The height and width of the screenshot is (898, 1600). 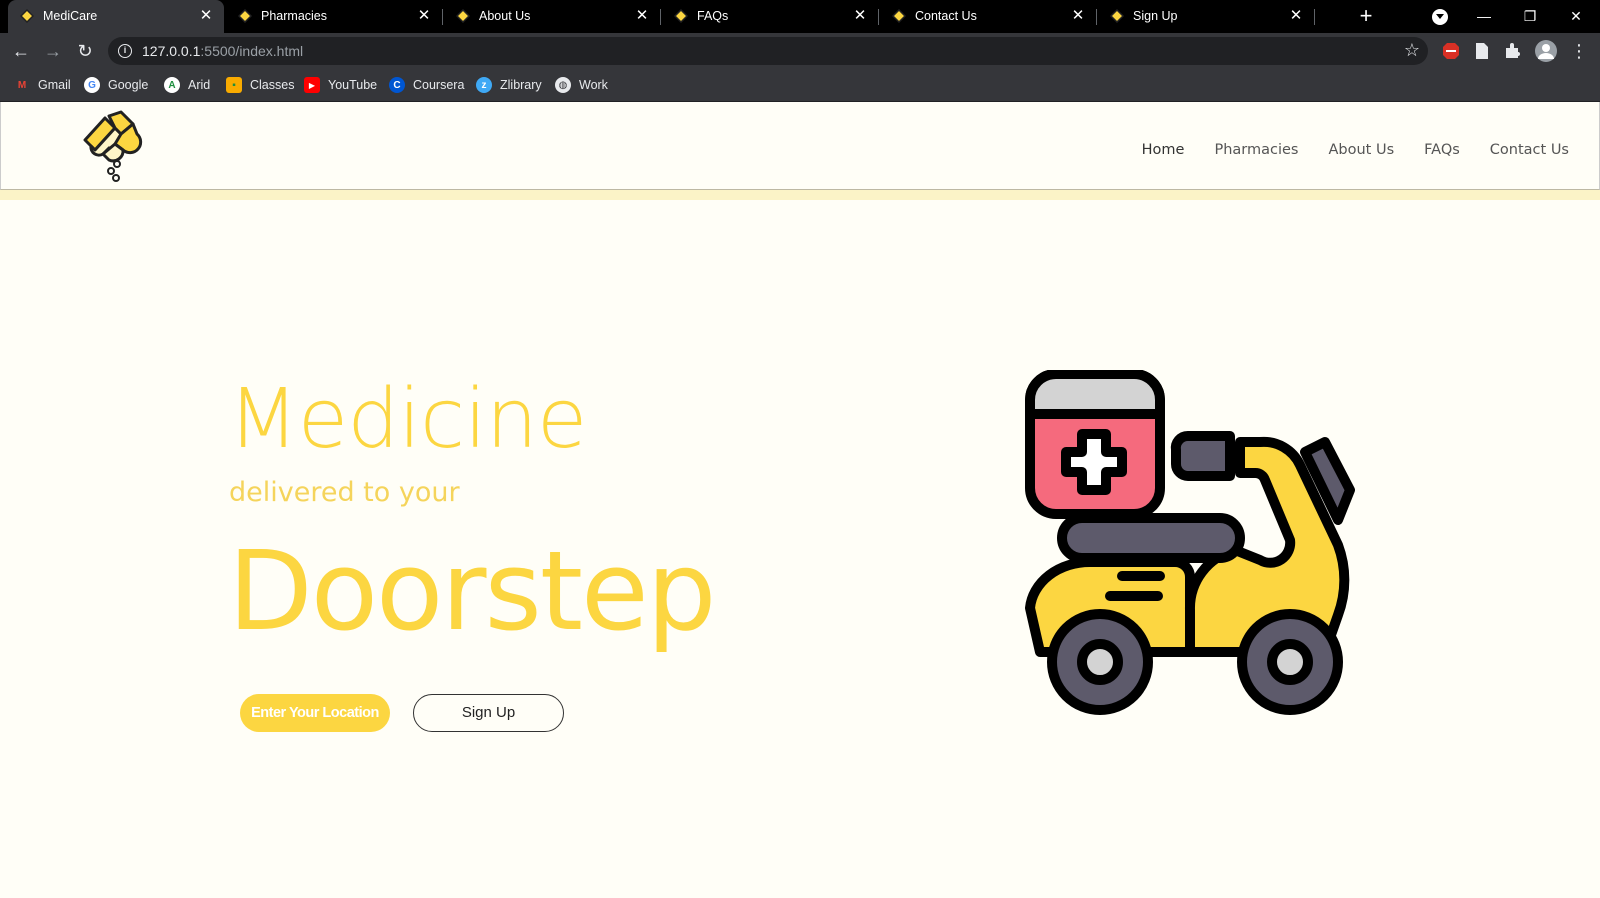 What do you see at coordinates (1529, 150) in the screenshot?
I see `nav-contact-us: Contact Us` at bounding box center [1529, 150].